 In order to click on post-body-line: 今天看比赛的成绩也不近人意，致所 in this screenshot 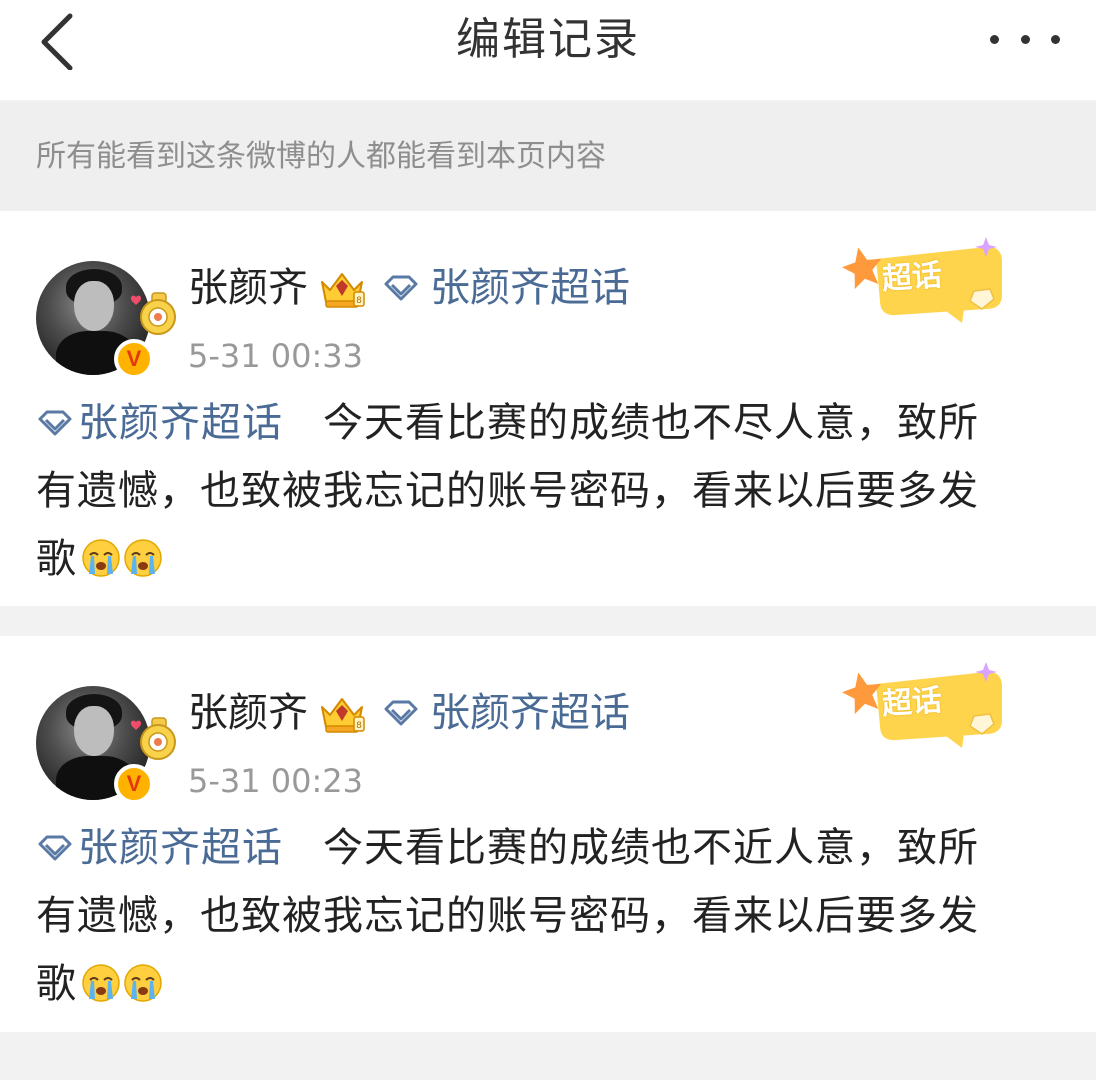, I will do `click(651, 848)`.